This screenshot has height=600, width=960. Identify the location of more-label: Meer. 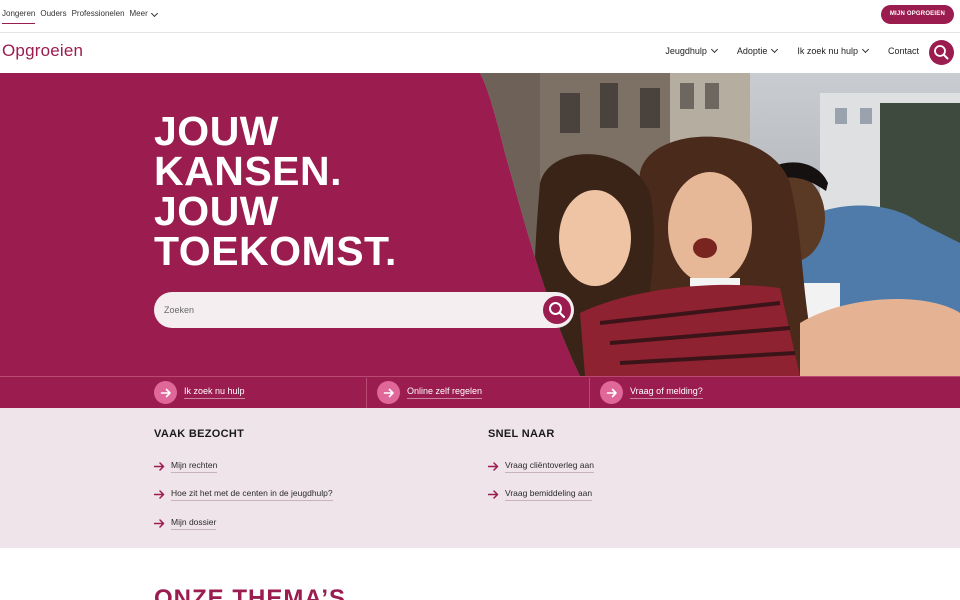
(138, 13).